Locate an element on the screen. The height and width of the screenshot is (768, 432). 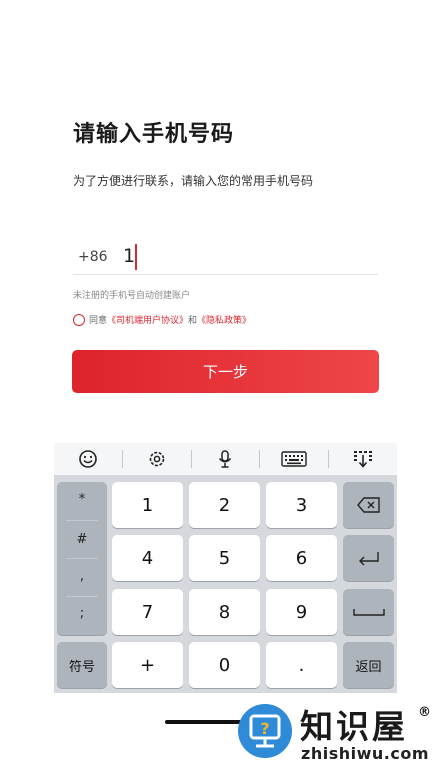
enter-key is located at coordinates (368, 558).